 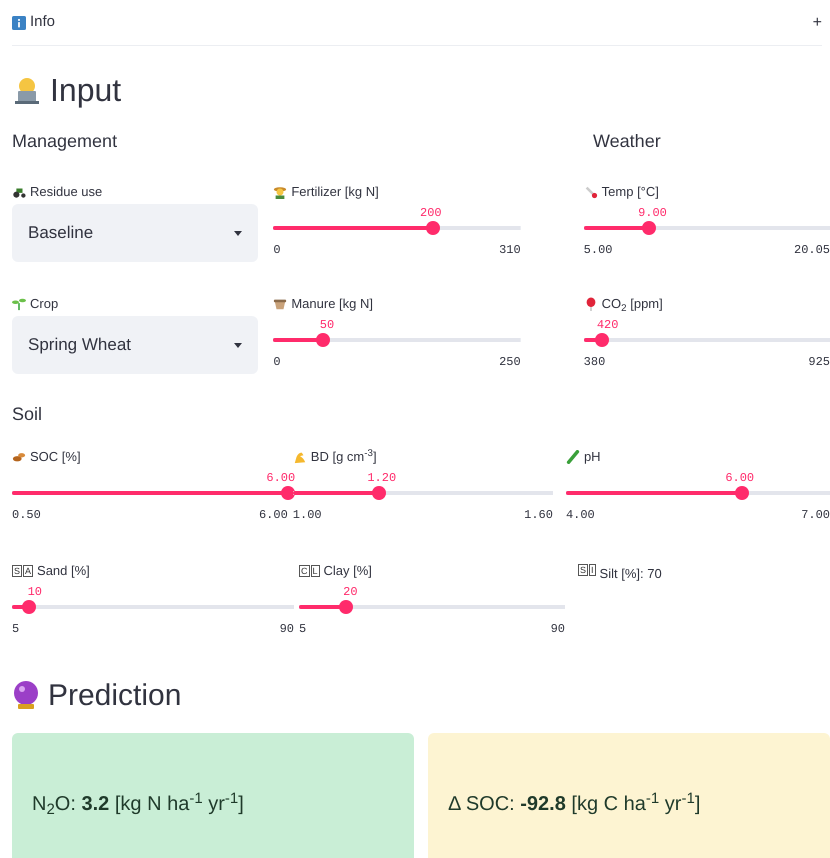 What do you see at coordinates (304, 571) in the screenshot?
I see `letter-badge: C` at bounding box center [304, 571].